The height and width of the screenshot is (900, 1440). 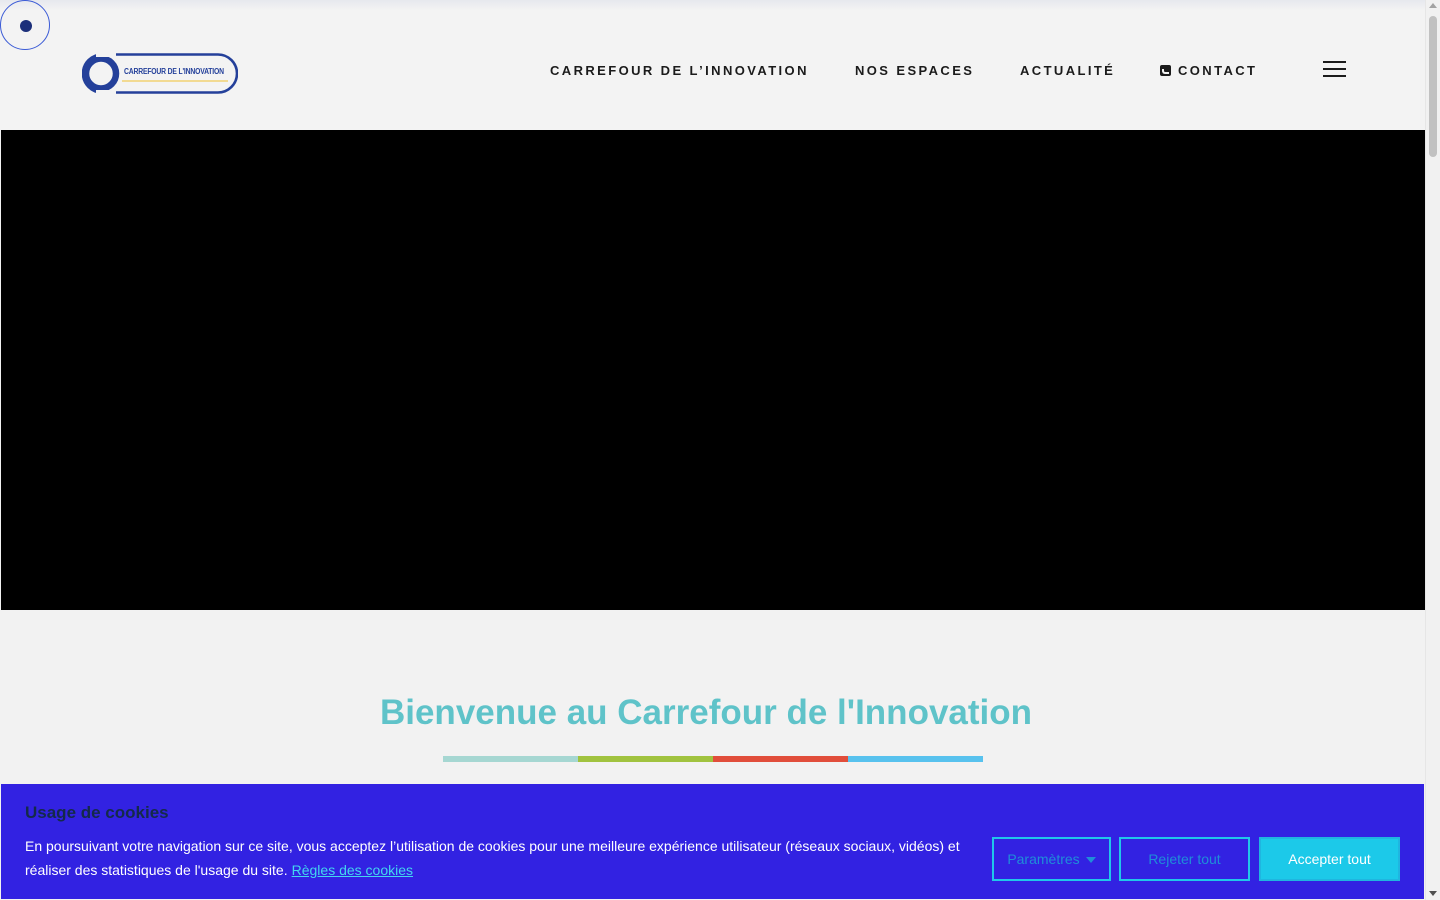 What do you see at coordinates (679, 70) in the screenshot?
I see `nav-item-carrefour: CARREFOUR DE L’INNOVATION` at bounding box center [679, 70].